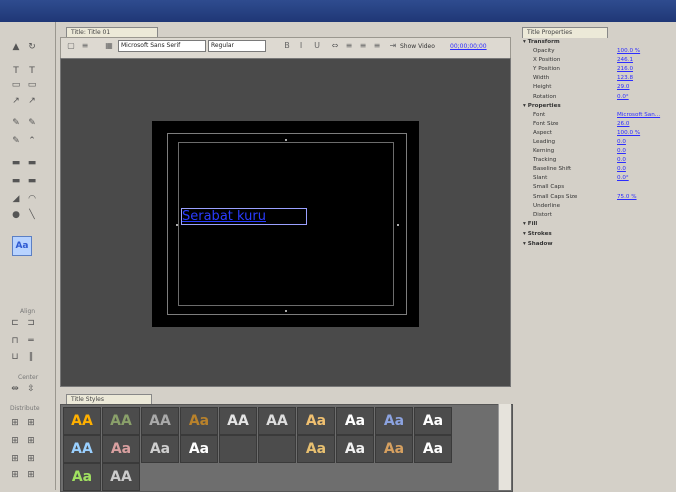  What do you see at coordinates (31, 441) in the screenshot?
I see `distribute-4-icon: ⊞` at bounding box center [31, 441].